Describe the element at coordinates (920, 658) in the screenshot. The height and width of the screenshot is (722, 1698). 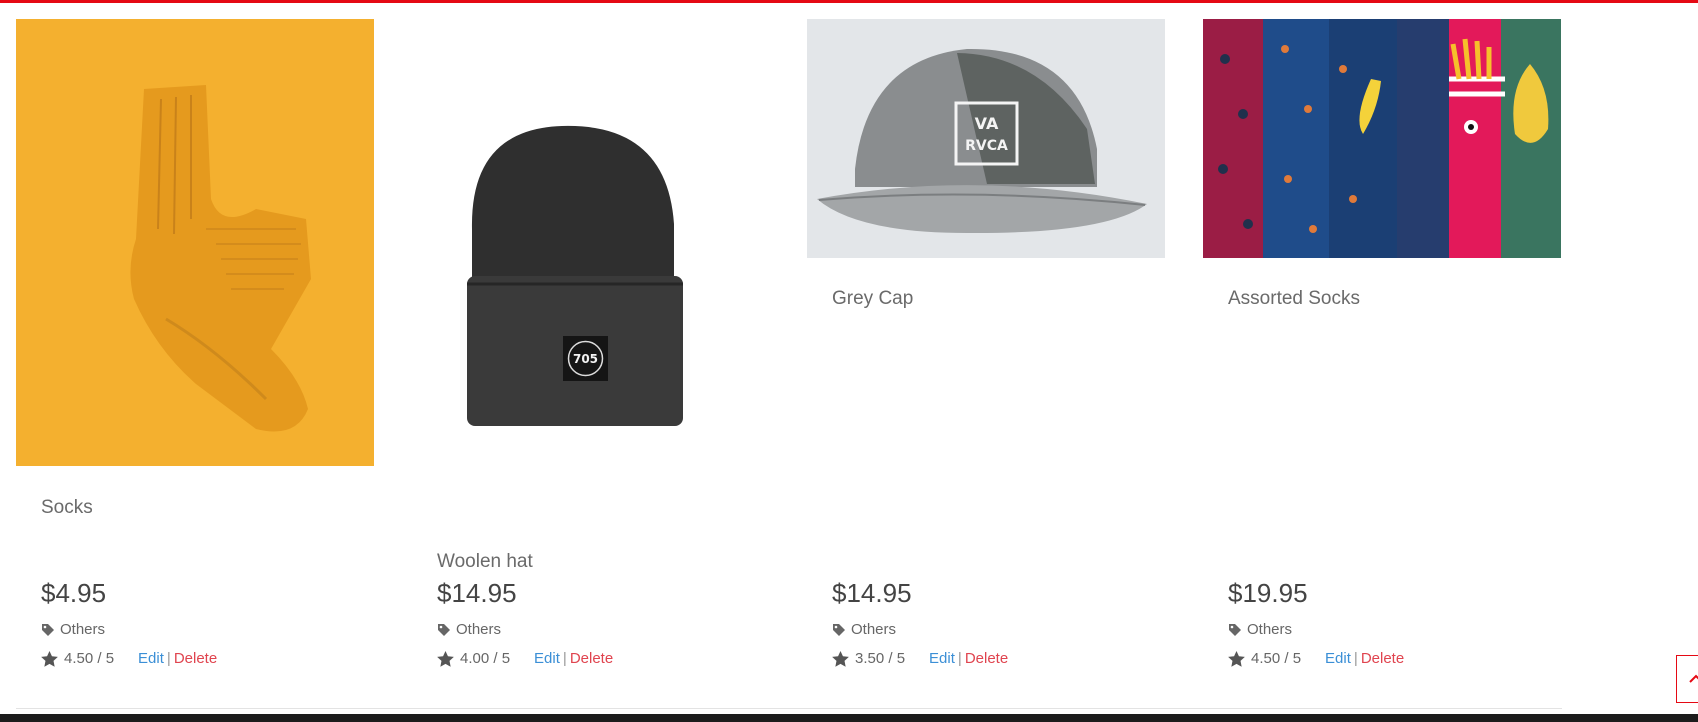
I see `product-rating-row: 3.50 / 5 Edit | Delete` at that location.